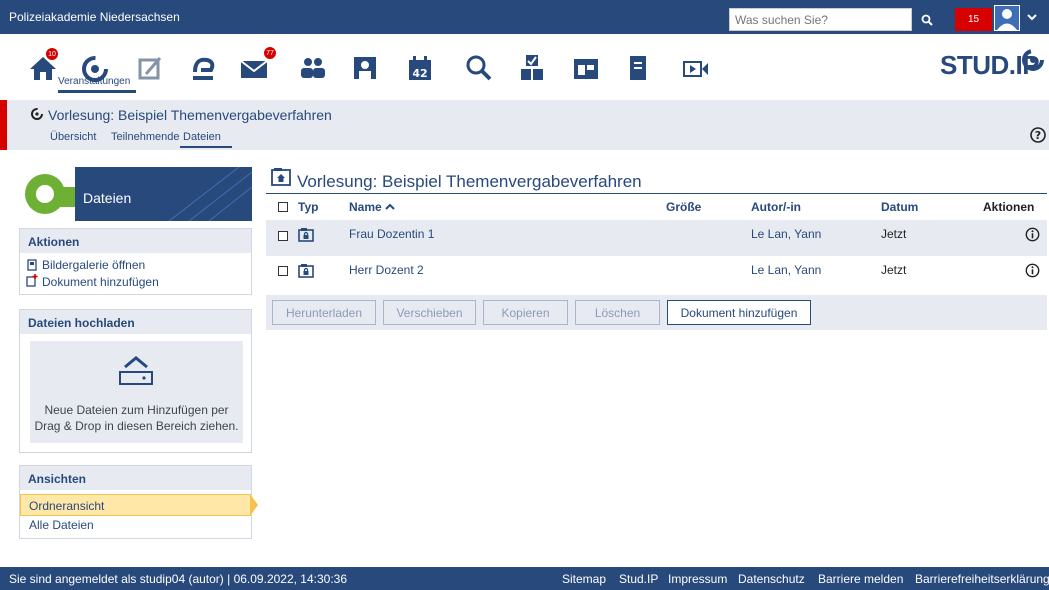 The height and width of the screenshot is (590, 1049). I want to click on help-icon: ?, so click(1038, 135).